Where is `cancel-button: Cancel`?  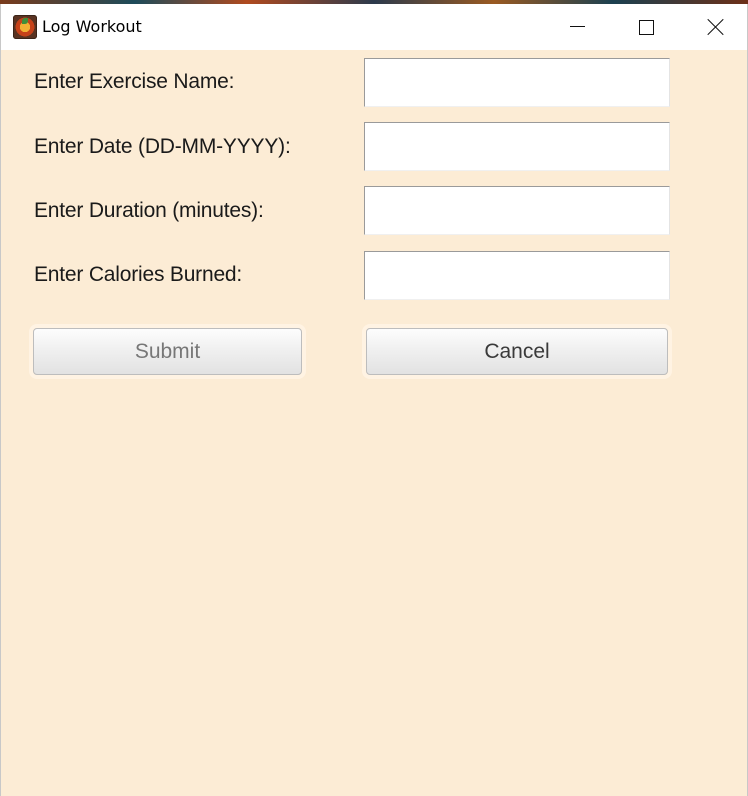 cancel-button: Cancel is located at coordinates (517, 351).